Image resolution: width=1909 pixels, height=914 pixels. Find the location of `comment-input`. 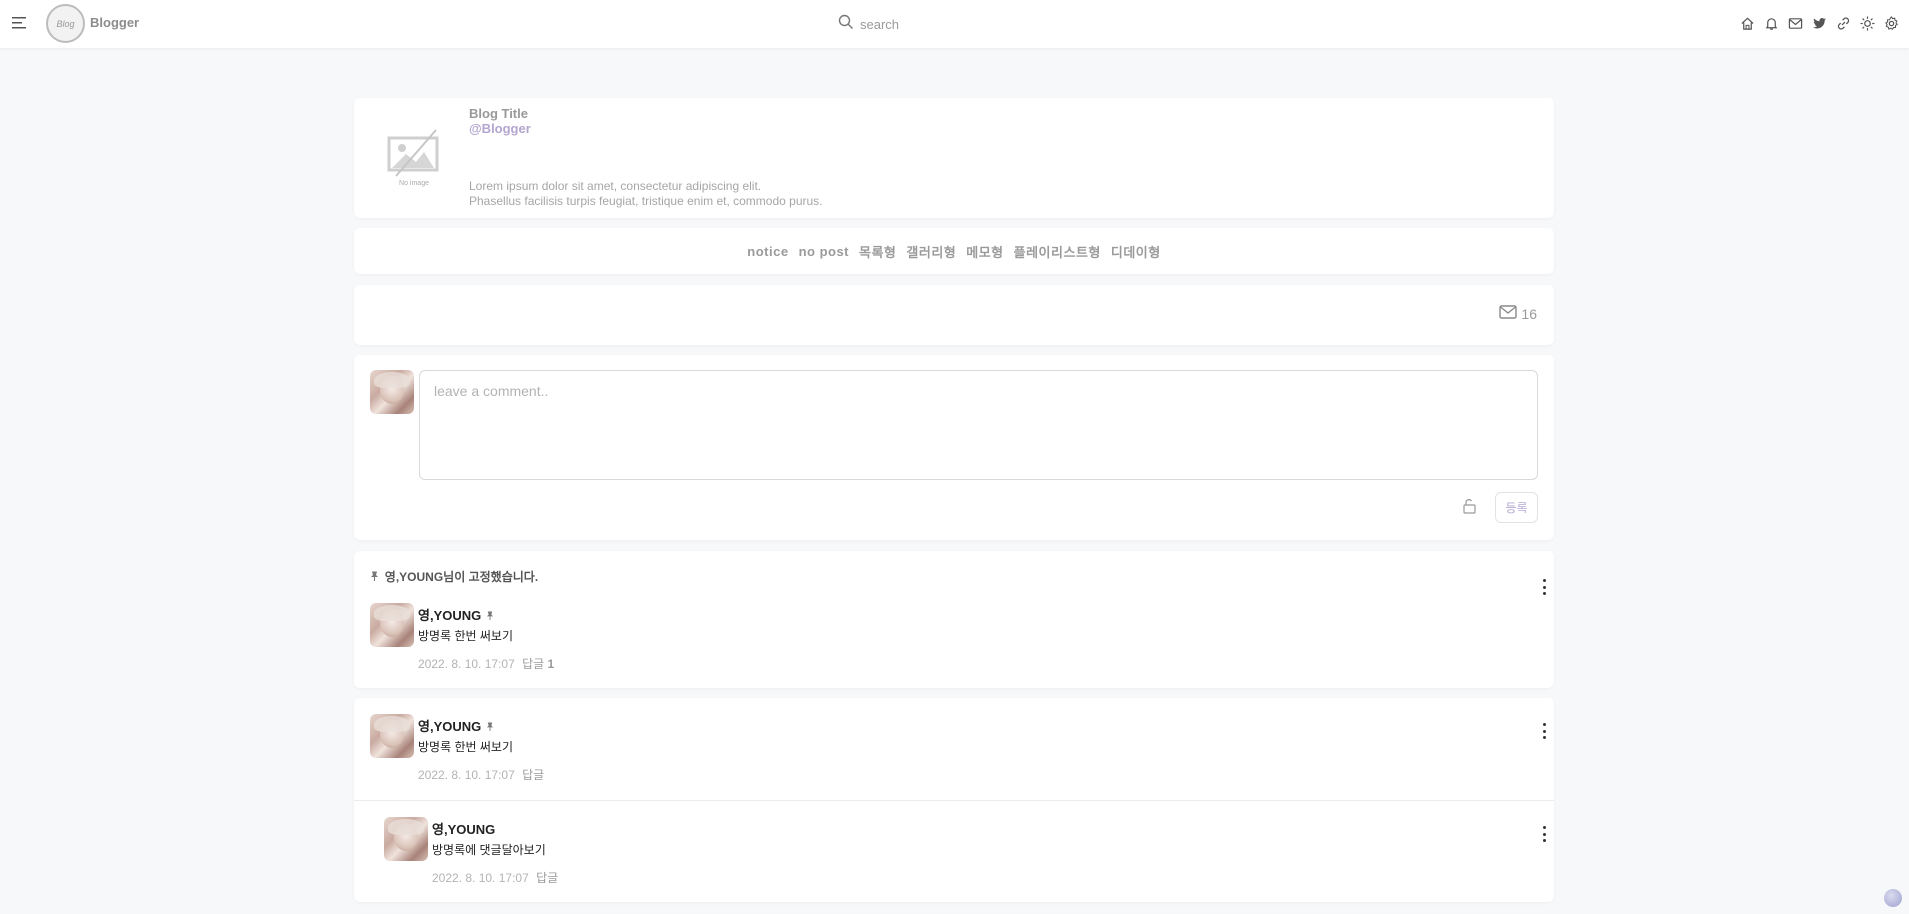

comment-input is located at coordinates (978, 425).